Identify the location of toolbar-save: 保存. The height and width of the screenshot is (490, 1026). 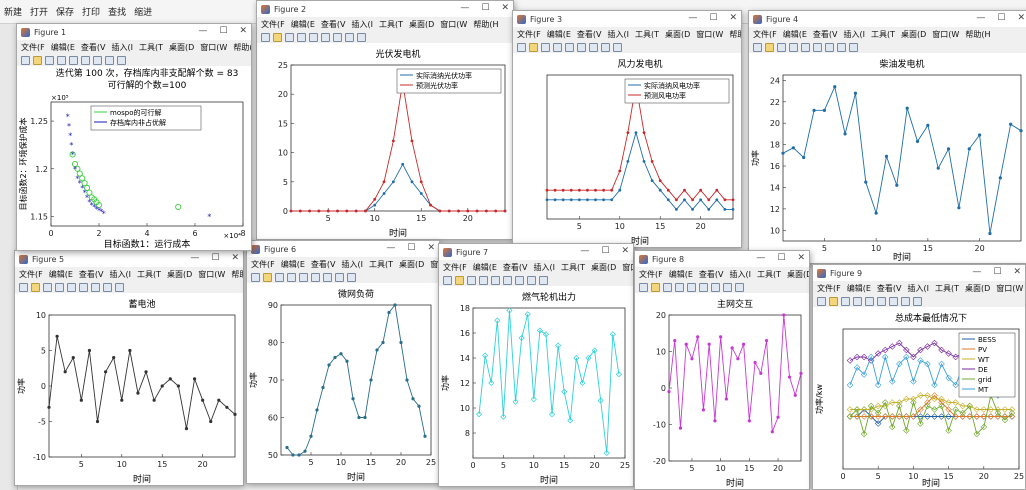
(65, 11).